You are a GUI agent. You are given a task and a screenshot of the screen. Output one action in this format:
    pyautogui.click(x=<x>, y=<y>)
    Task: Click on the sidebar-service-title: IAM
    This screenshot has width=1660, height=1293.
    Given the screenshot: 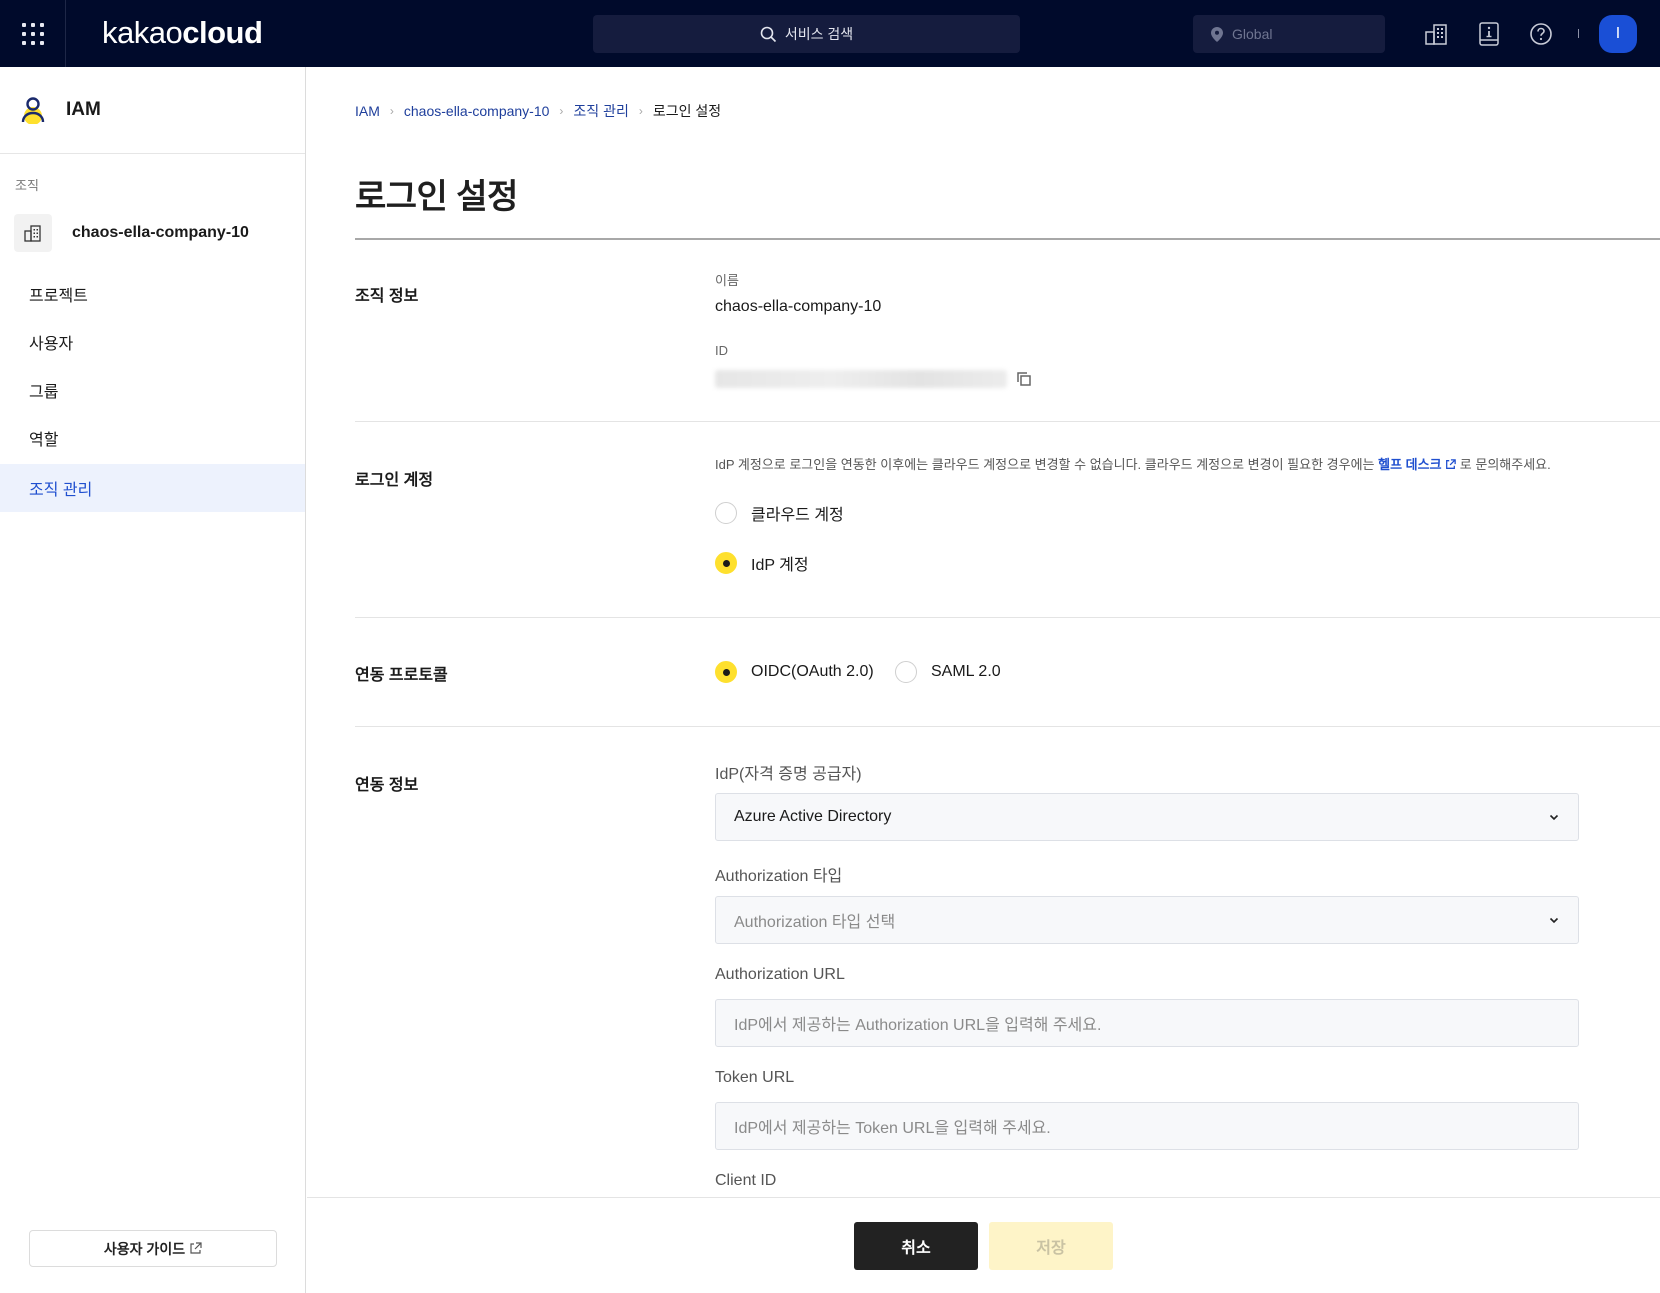 What is the action you would take?
    pyautogui.click(x=83, y=109)
    